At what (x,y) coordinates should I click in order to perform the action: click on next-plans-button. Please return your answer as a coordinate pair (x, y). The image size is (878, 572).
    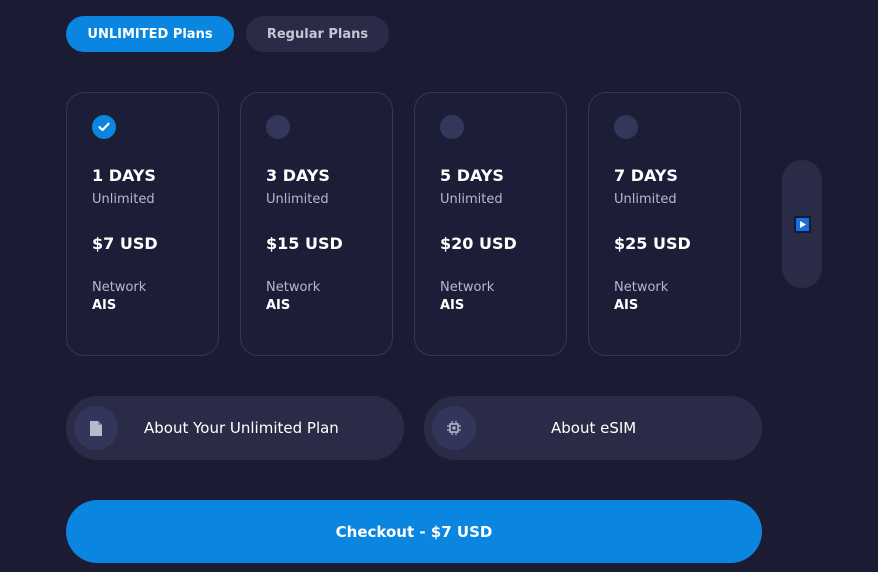
    Looking at the image, I should click on (802, 224).